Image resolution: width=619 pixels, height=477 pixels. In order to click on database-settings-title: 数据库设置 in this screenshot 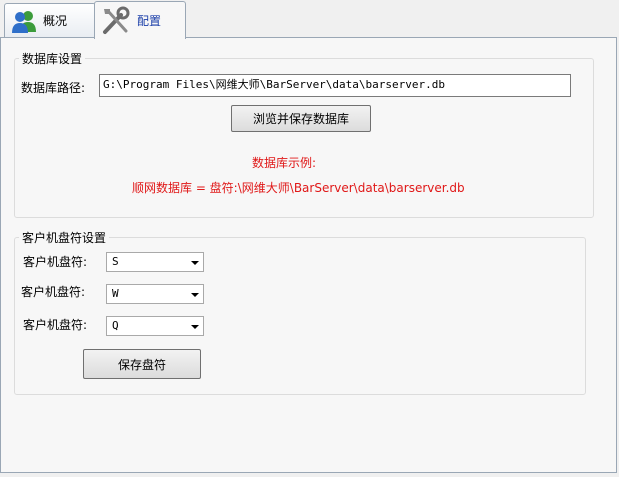, I will do `click(52, 59)`.